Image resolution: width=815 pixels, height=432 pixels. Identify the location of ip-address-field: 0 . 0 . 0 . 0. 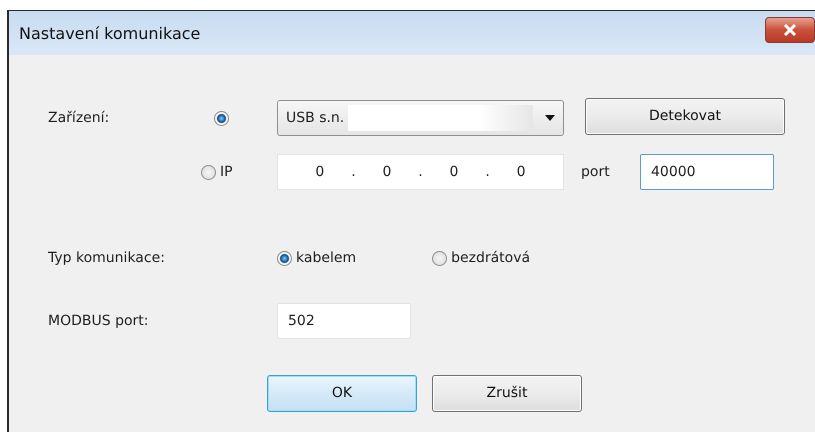
(420, 172).